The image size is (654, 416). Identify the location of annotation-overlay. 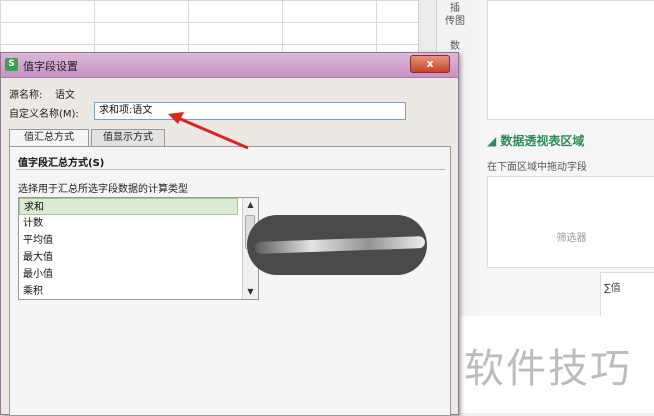
(208, 131).